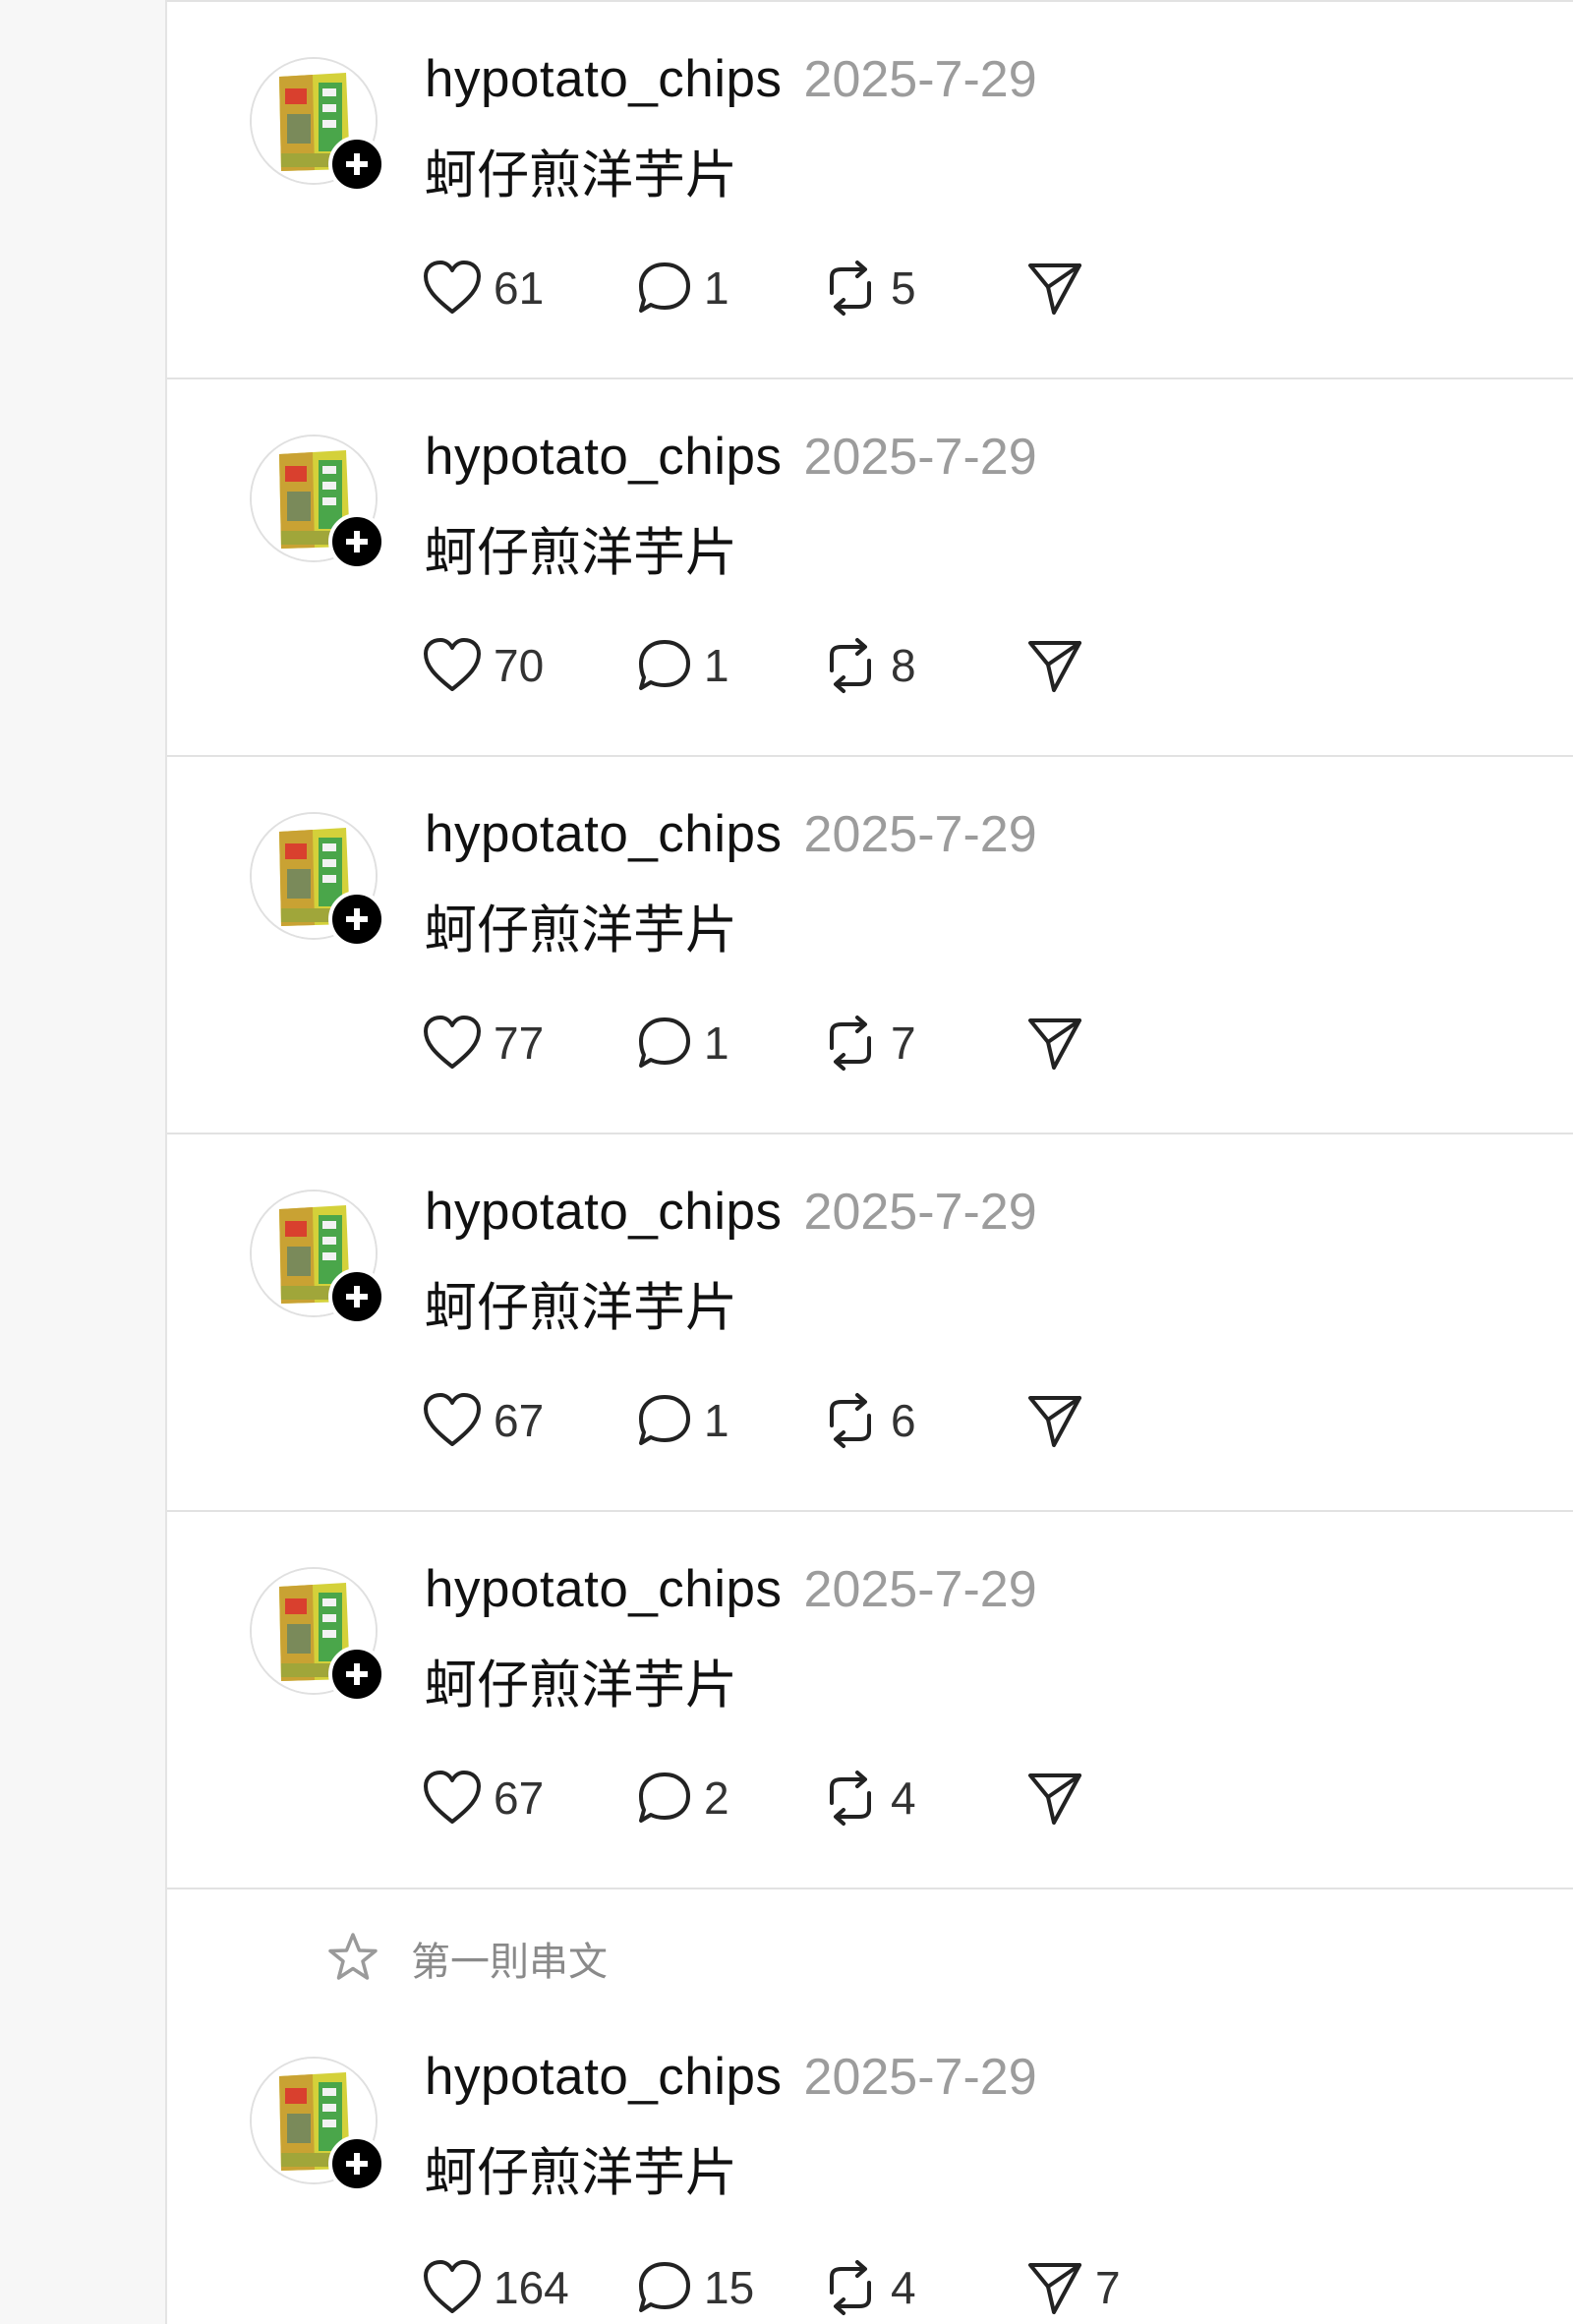 The height and width of the screenshot is (2324, 1573). Describe the element at coordinates (519, 1420) in the screenshot. I see `like-count: 67` at that location.